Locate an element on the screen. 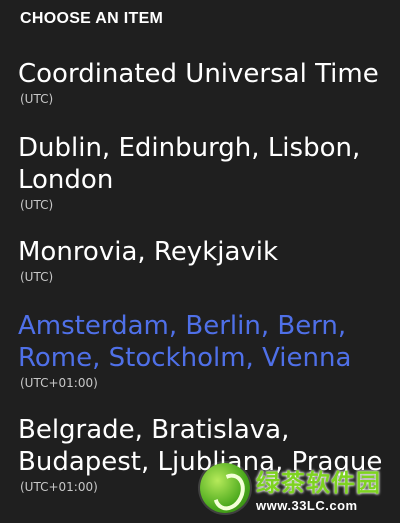 The height and width of the screenshot is (523, 400). list-item-label-line1: Belgrade, Bratislava, is located at coordinates (154, 430).